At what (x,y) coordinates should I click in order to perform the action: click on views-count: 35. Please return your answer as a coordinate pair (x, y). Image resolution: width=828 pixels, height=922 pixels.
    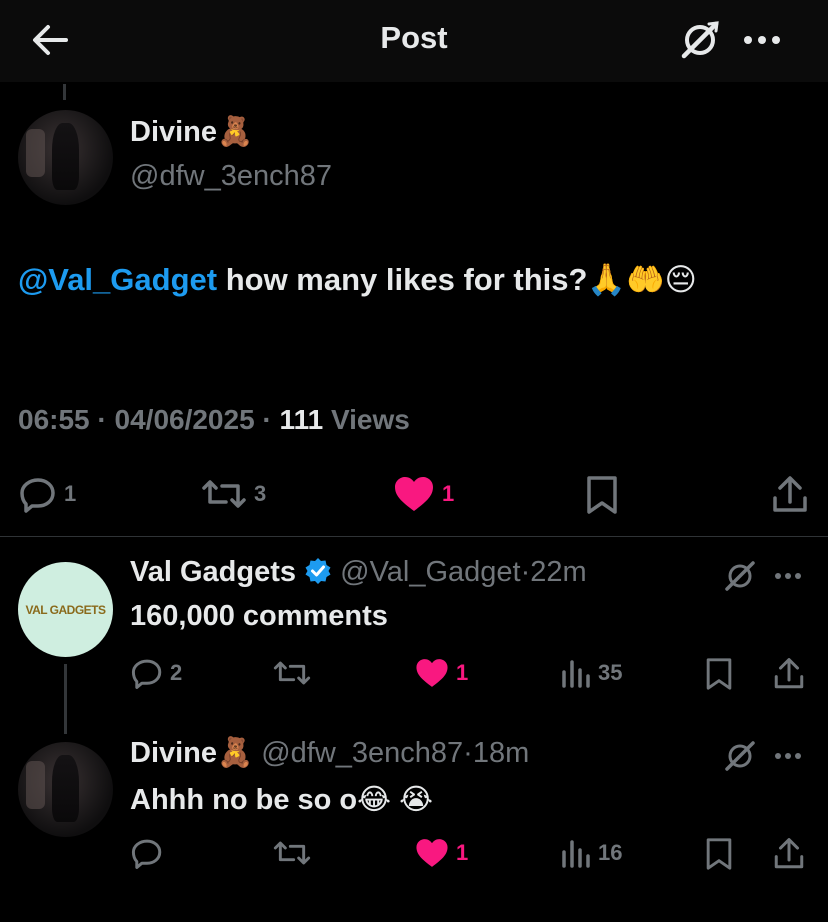
    Looking at the image, I should click on (610, 672).